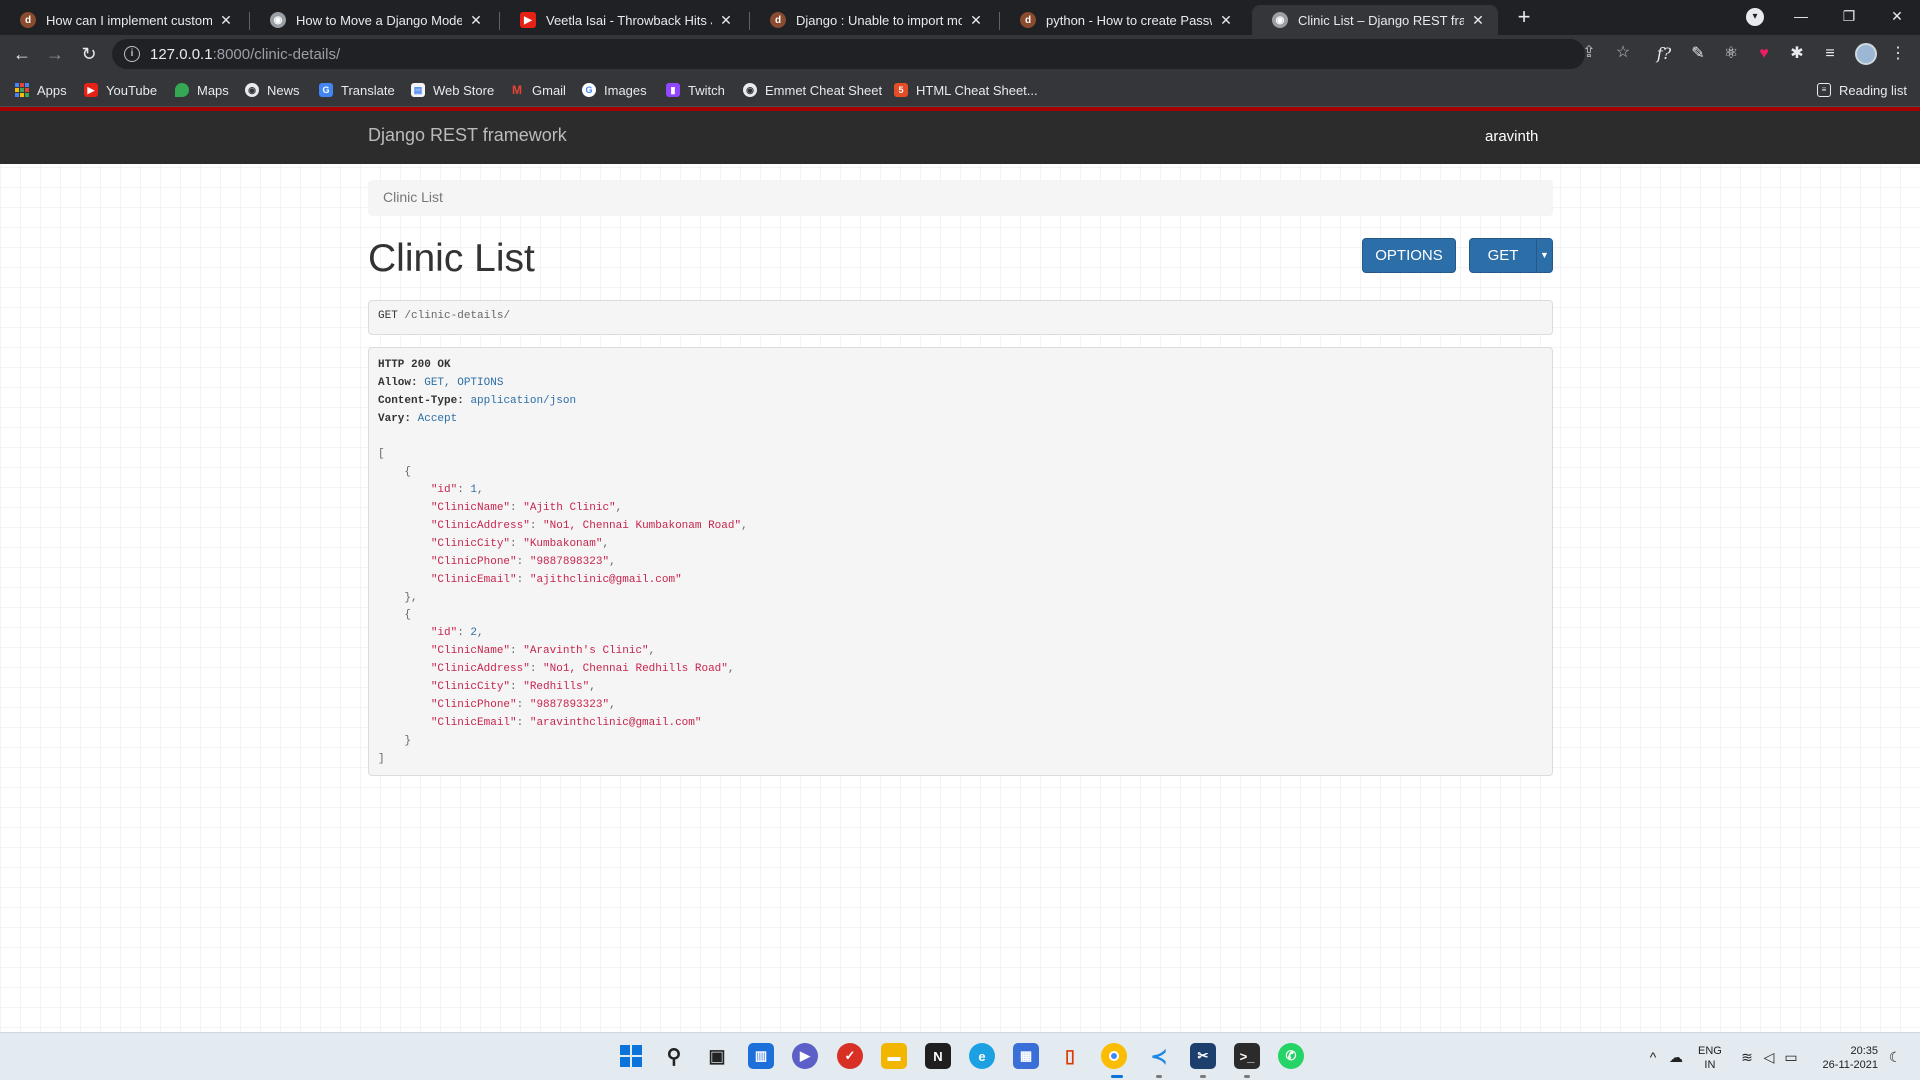 This screenshot has height=1080, width=1920. Describe the element at coordinates (132, 54) in the screenshot. I see `info-icon: i` at that location.